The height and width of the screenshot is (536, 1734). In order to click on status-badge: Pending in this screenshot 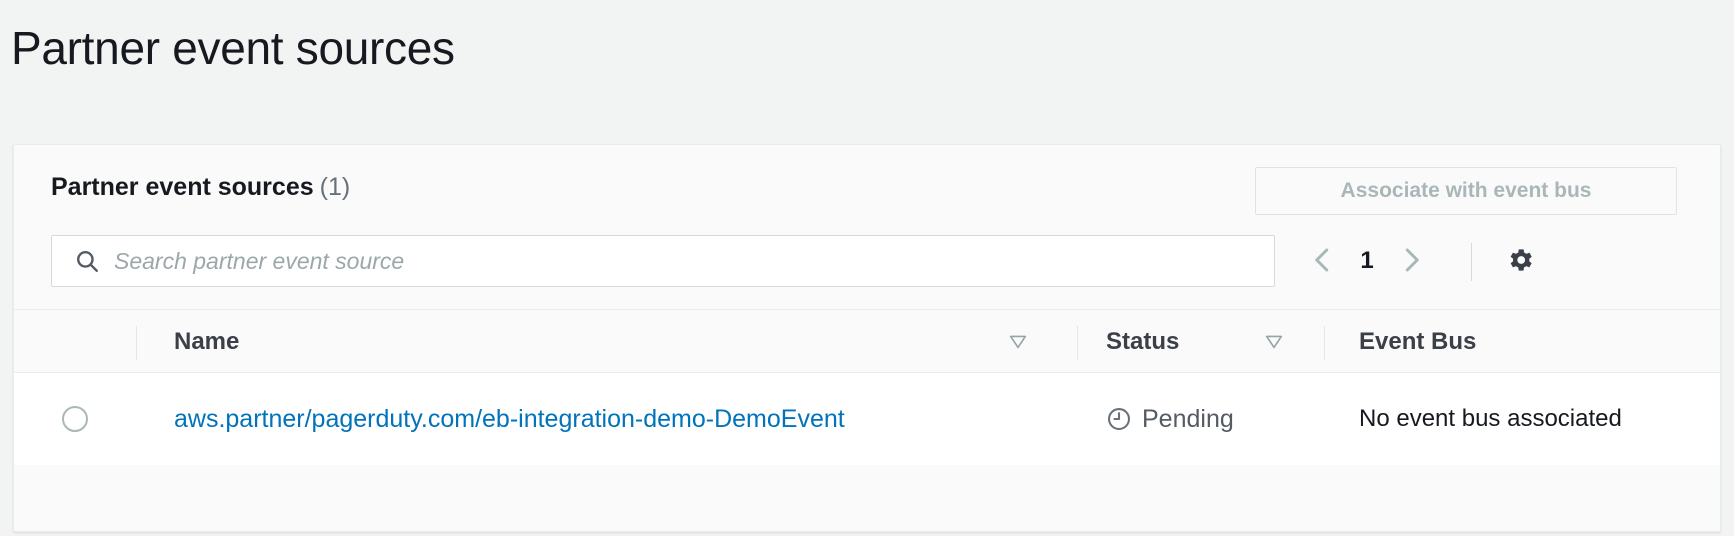, I will do `click(1170, 419)`.